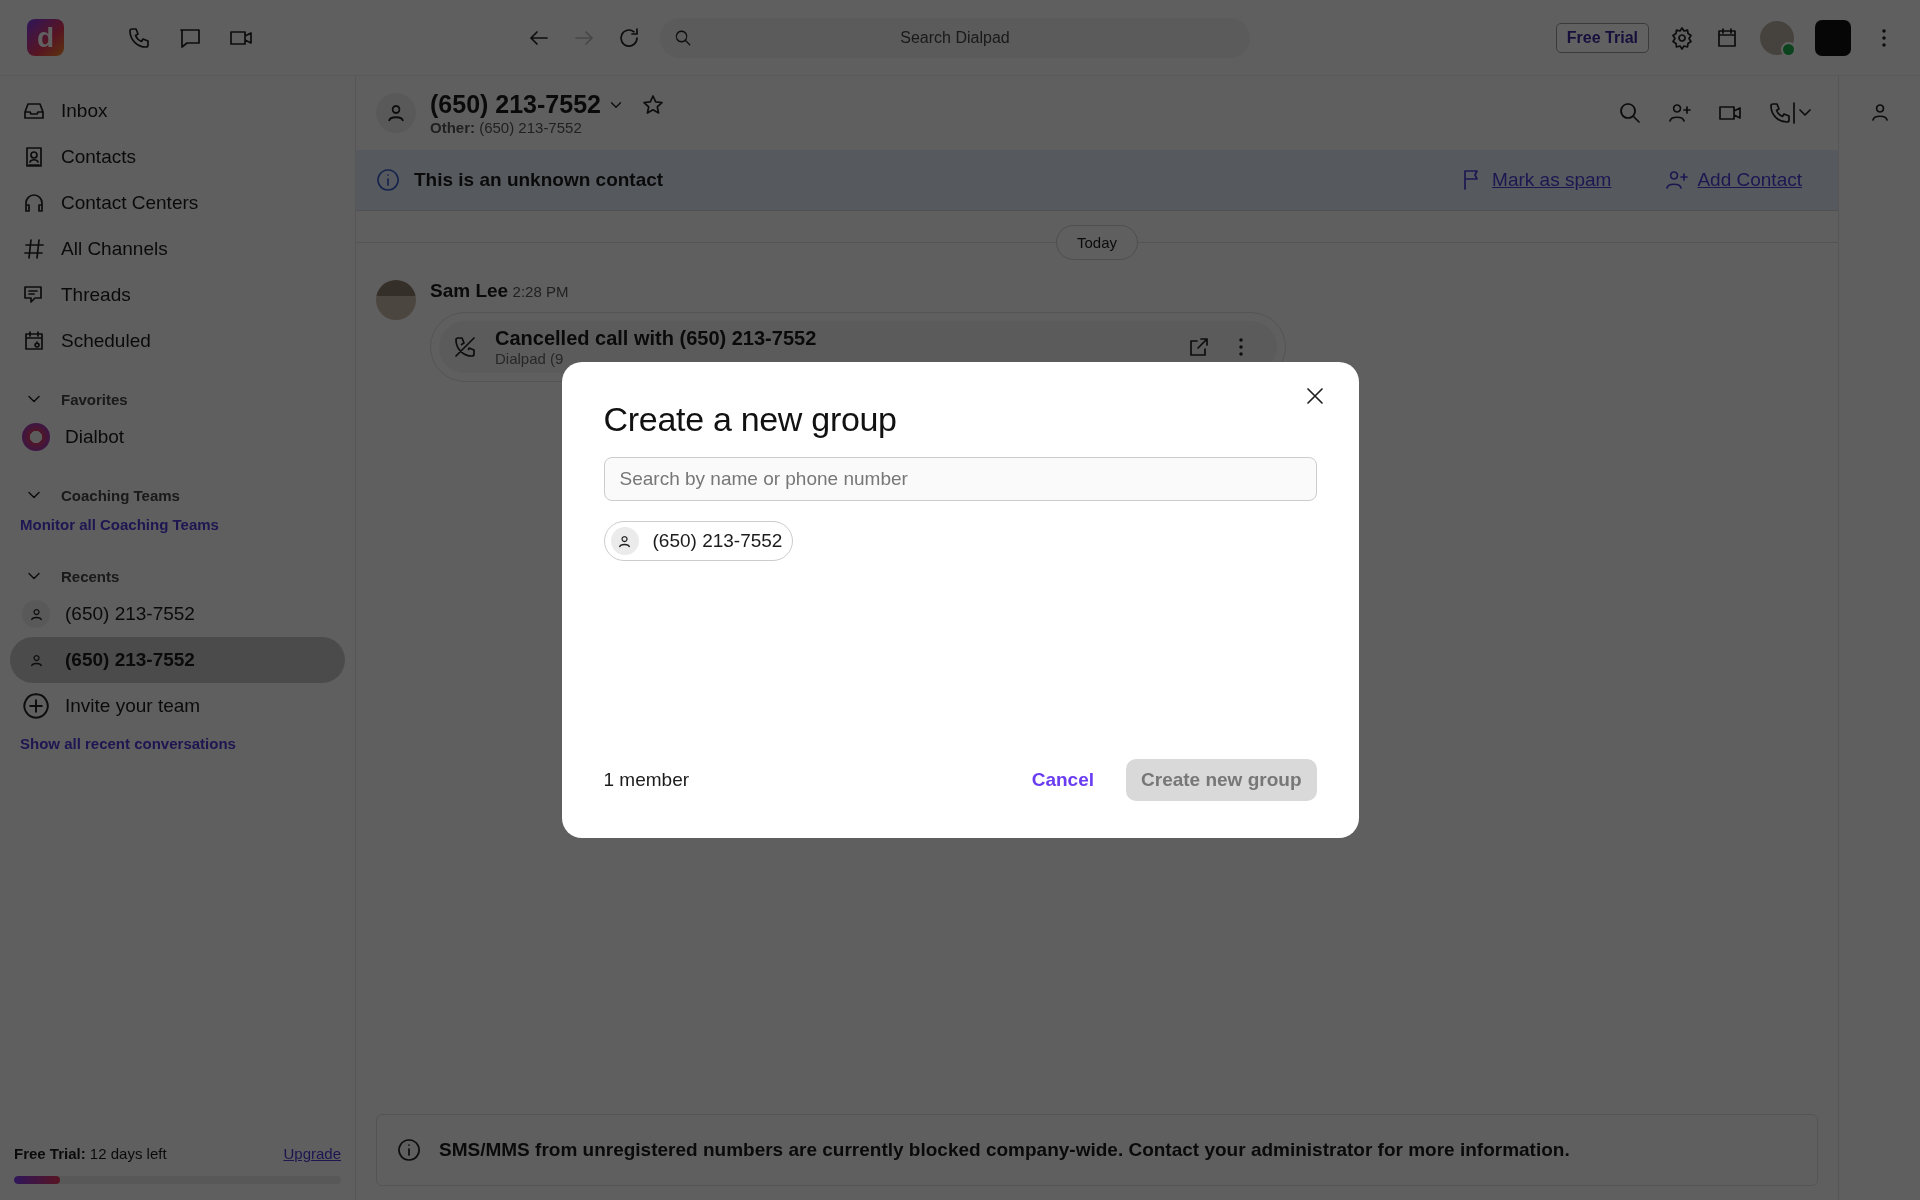 This screenshot has width=1920, height=1200. What do you see at coordinates (1097, 242) in the screenshot?
I see `date-divider: Today` at bounding box center [1097, 242].